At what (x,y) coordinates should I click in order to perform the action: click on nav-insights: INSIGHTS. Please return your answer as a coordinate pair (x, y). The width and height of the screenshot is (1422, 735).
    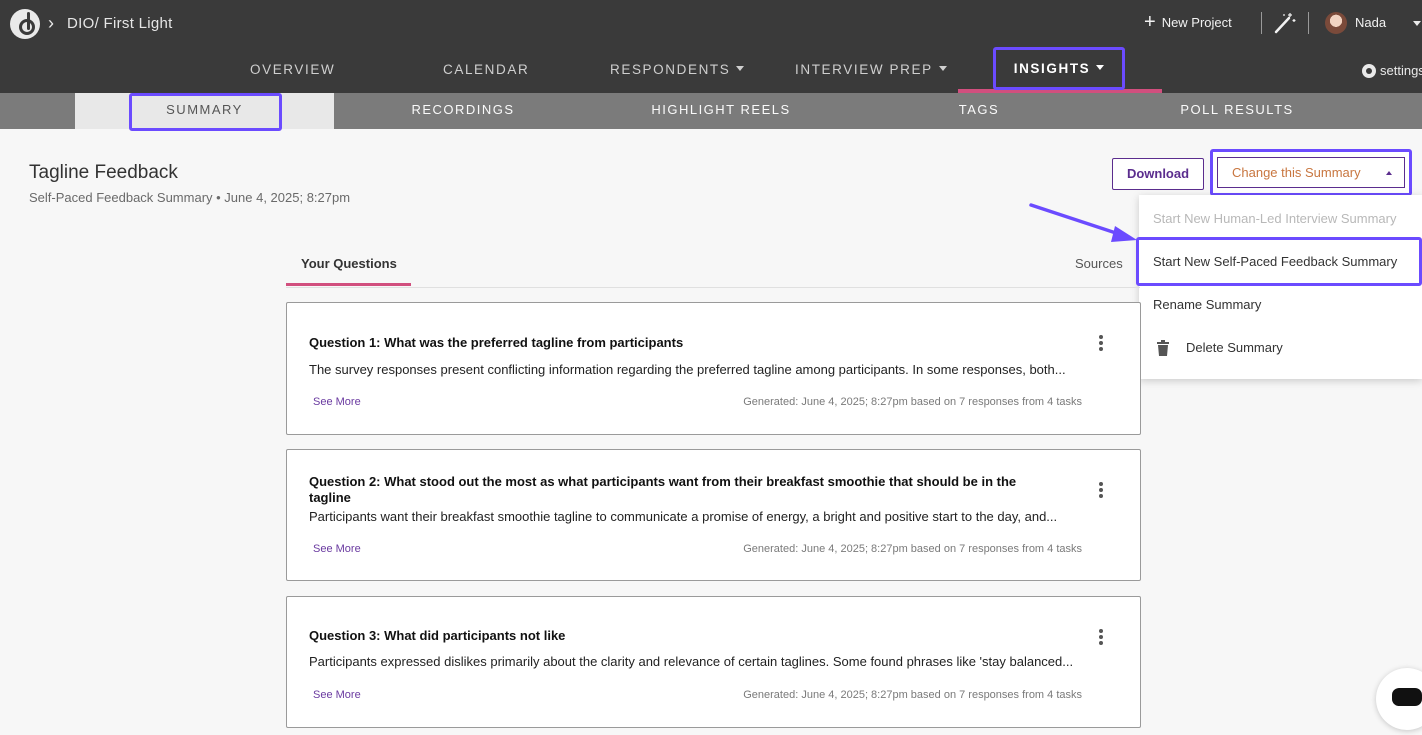
    Looking at the image, I should click on (1059, 68).